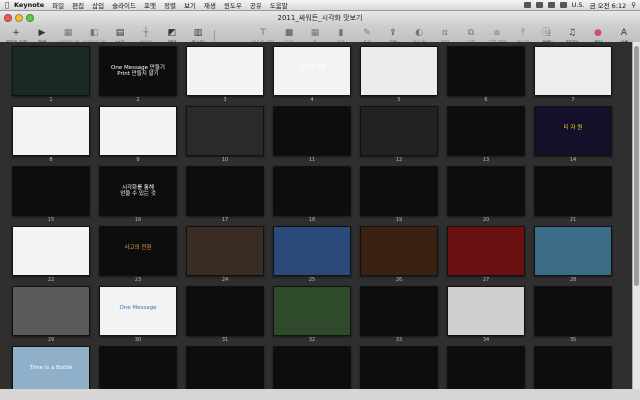  What do you see at coordinates (210, 5) in the screenshot?
I see `menu-play: 재생` at bounding box center [210, 5].